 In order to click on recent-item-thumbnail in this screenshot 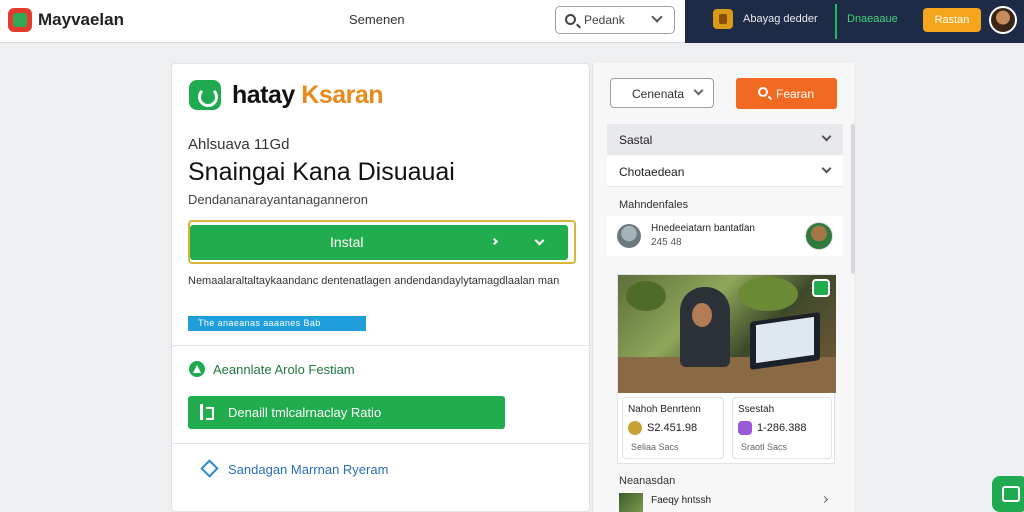, I will do `click(631, 502)`.